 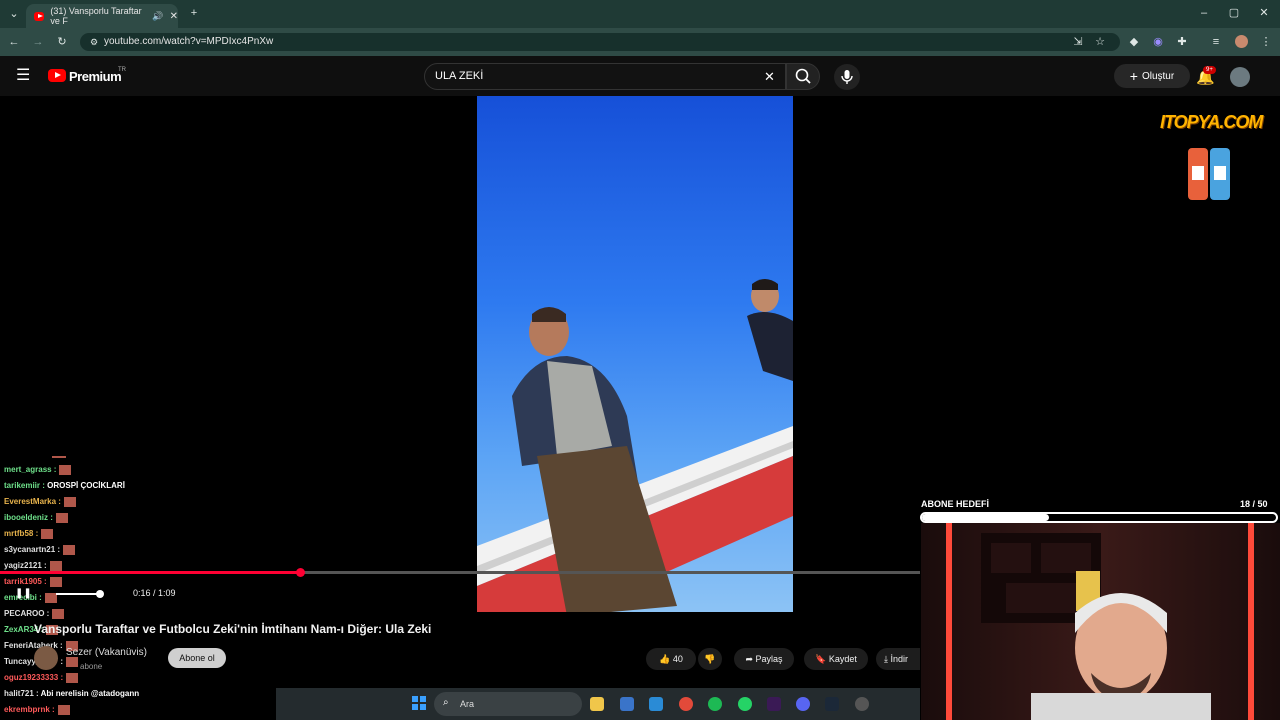 I want to click on chat-username: ekrembprnk :, so click(x=29, y=710).